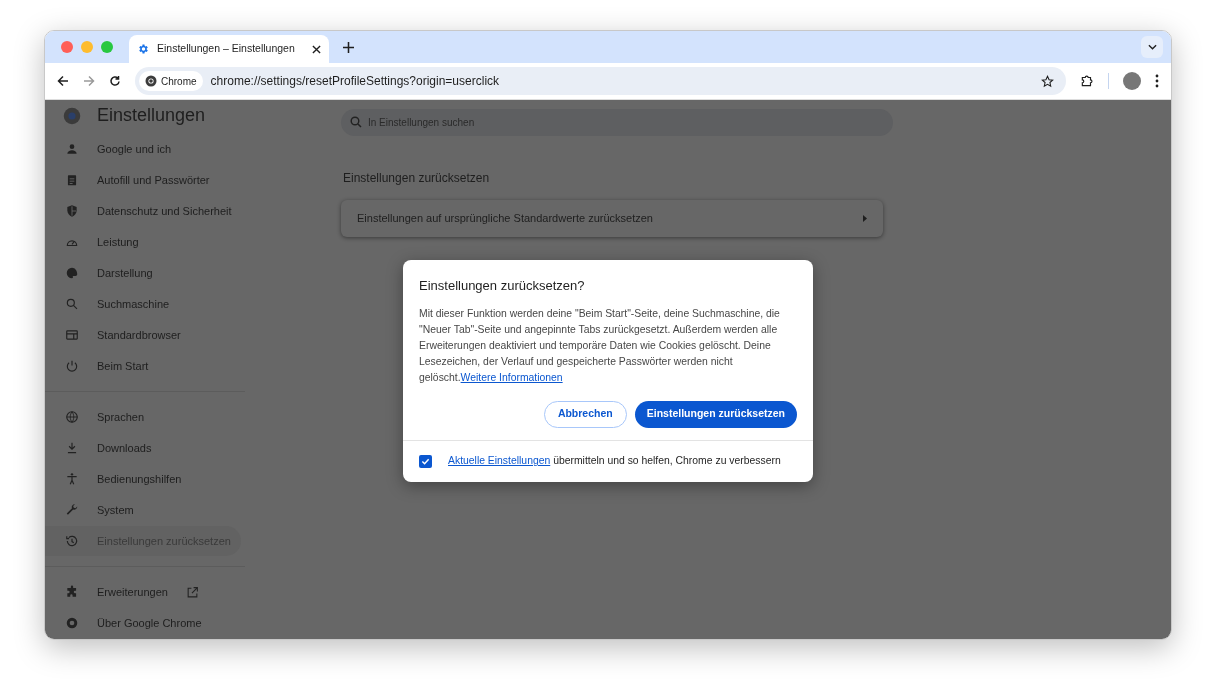 The width and height of the screenshot is (1216, 699). What do you see at coordinates (614, 461) in the screenshot?
I see `report-consent-text: Aktuelle Einstellungen übermitteln und so helfen, Chrome zu verbessern` at bounding box center [614, 461].